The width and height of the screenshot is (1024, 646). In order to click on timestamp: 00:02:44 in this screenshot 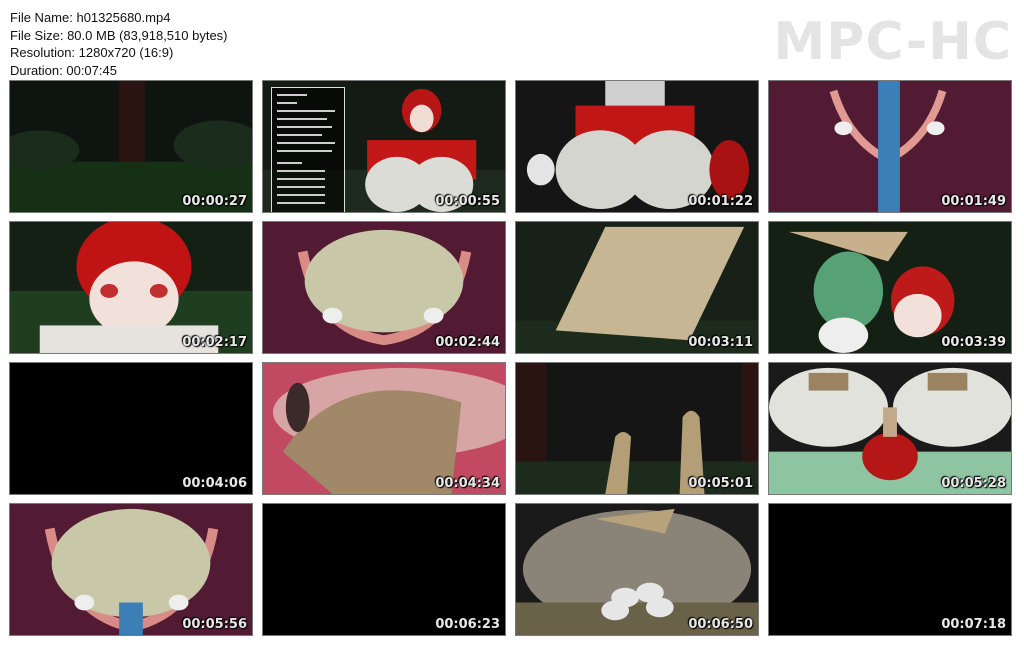, I will do `click(467, 342)`.